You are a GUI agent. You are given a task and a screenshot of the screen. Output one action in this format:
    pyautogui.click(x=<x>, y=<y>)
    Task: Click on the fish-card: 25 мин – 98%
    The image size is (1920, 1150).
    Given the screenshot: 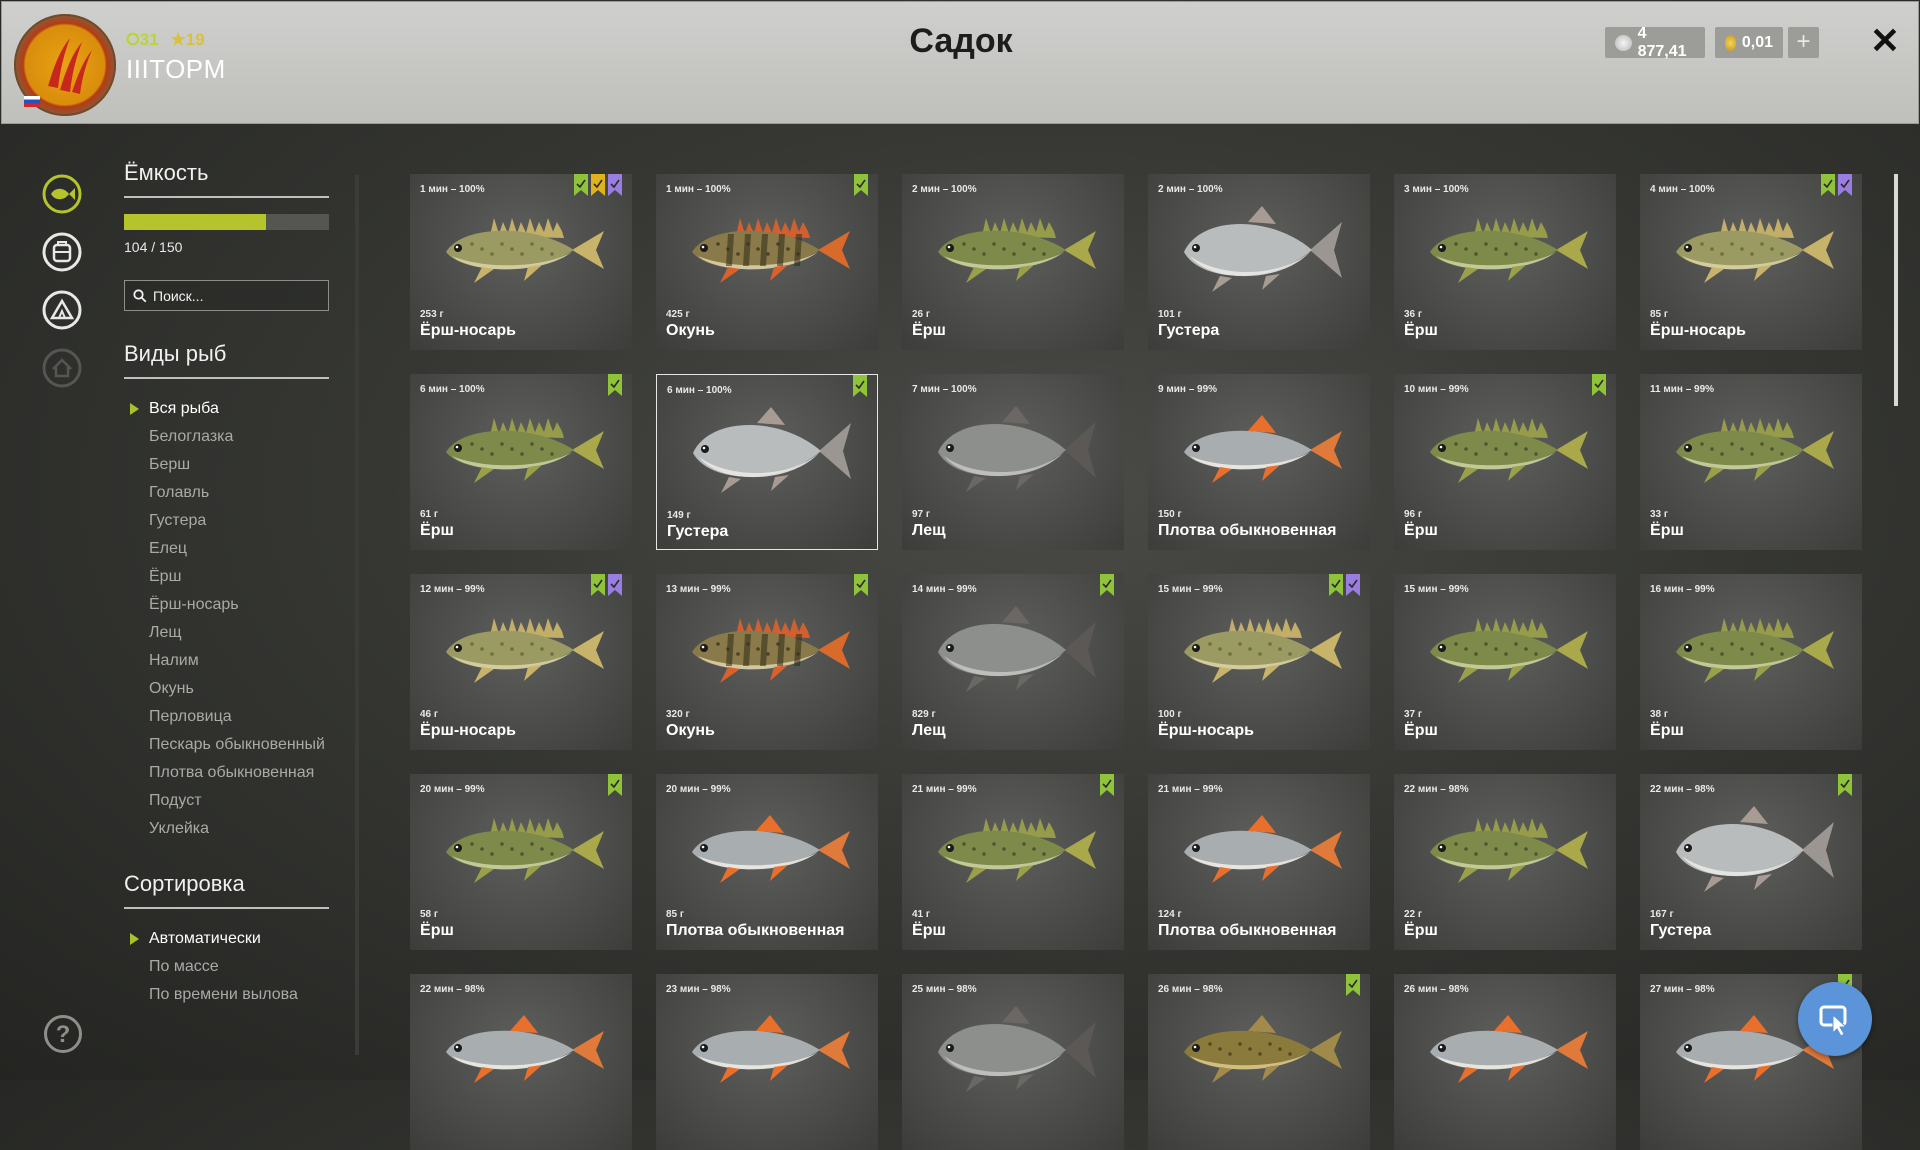 What is the action you would take?
    pyautogui.click(x=1013, y=1062)
    